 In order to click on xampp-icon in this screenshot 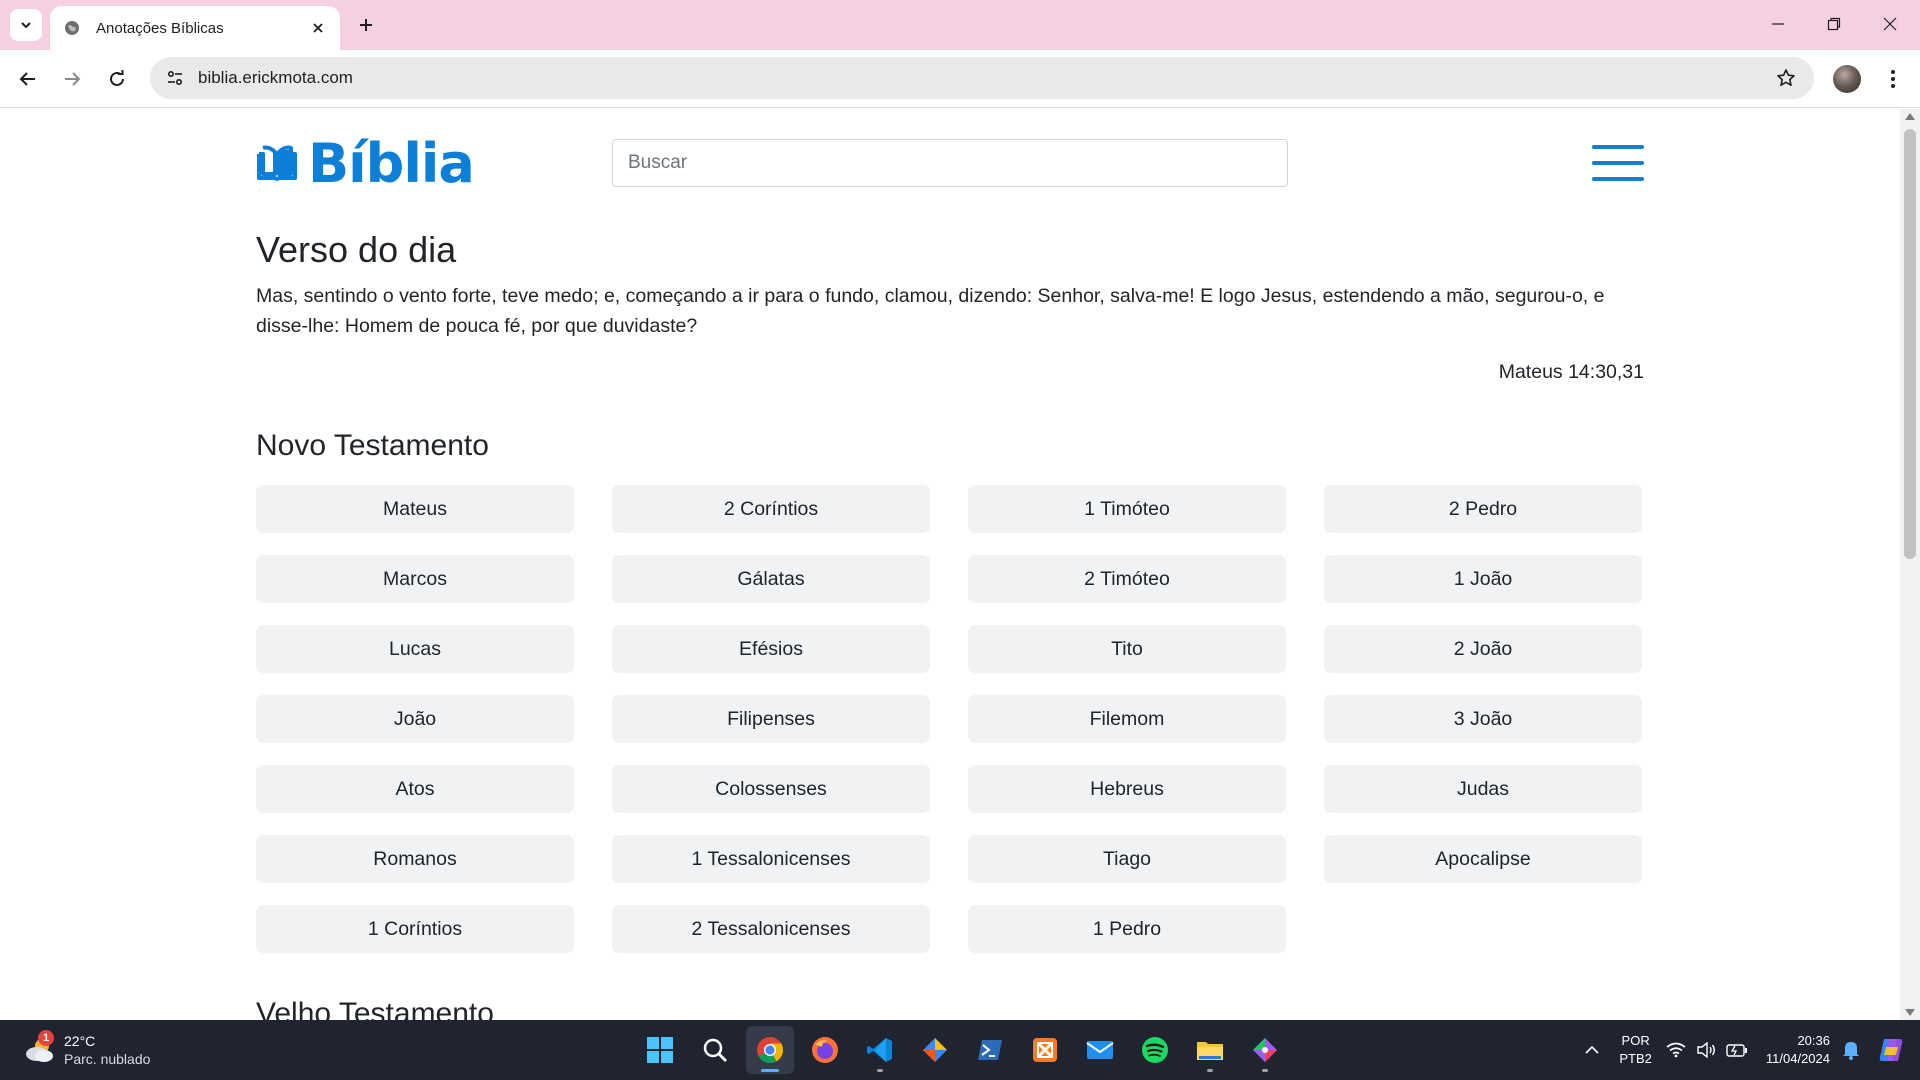, I will do `click(1045, 1050)`.